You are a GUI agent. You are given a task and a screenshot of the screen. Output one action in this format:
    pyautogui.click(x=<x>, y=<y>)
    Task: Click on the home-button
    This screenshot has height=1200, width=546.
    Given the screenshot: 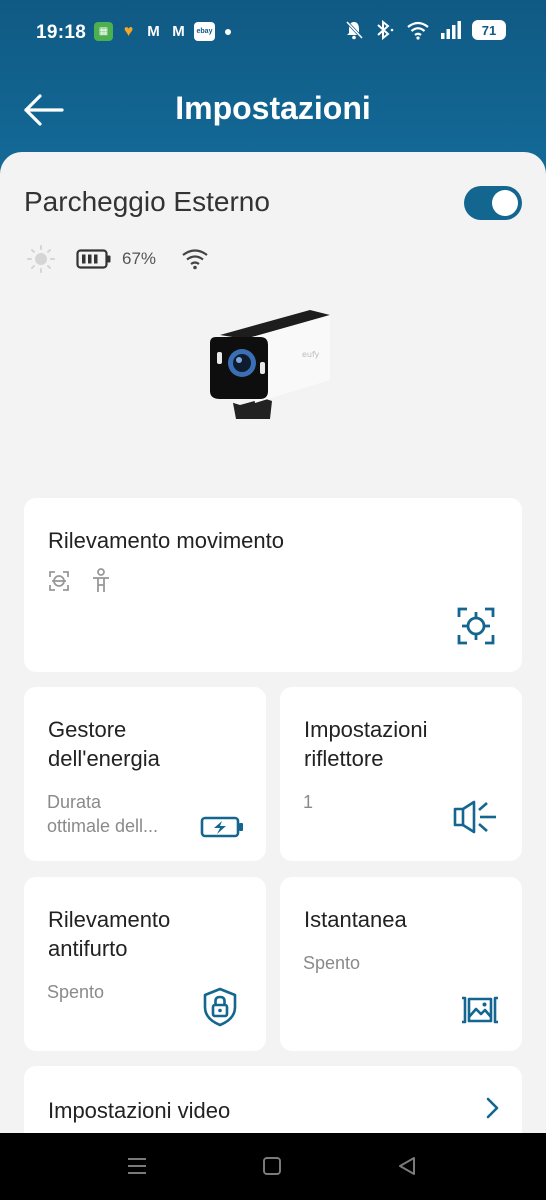 What is the action you would take?
    pyautogui.click(x=272, y=1166)
    